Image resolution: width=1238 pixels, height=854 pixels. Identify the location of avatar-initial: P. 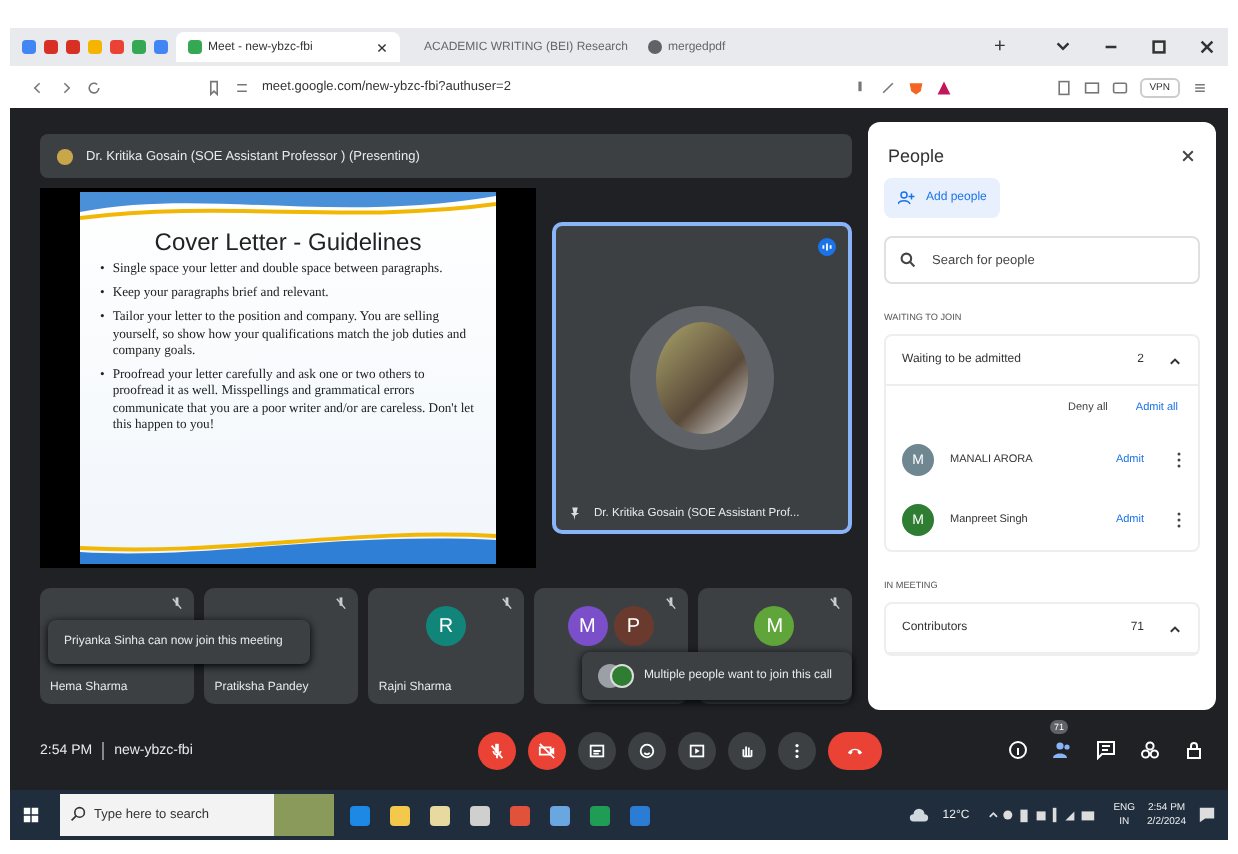
(633, 626).